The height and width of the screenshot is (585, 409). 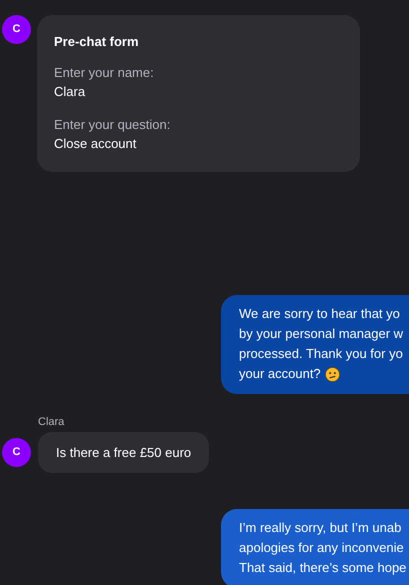 What do you see at coordinates (104, 73) in the screenshot?
I see `field-label: Enter your name:` at bounding box center [104, 73].